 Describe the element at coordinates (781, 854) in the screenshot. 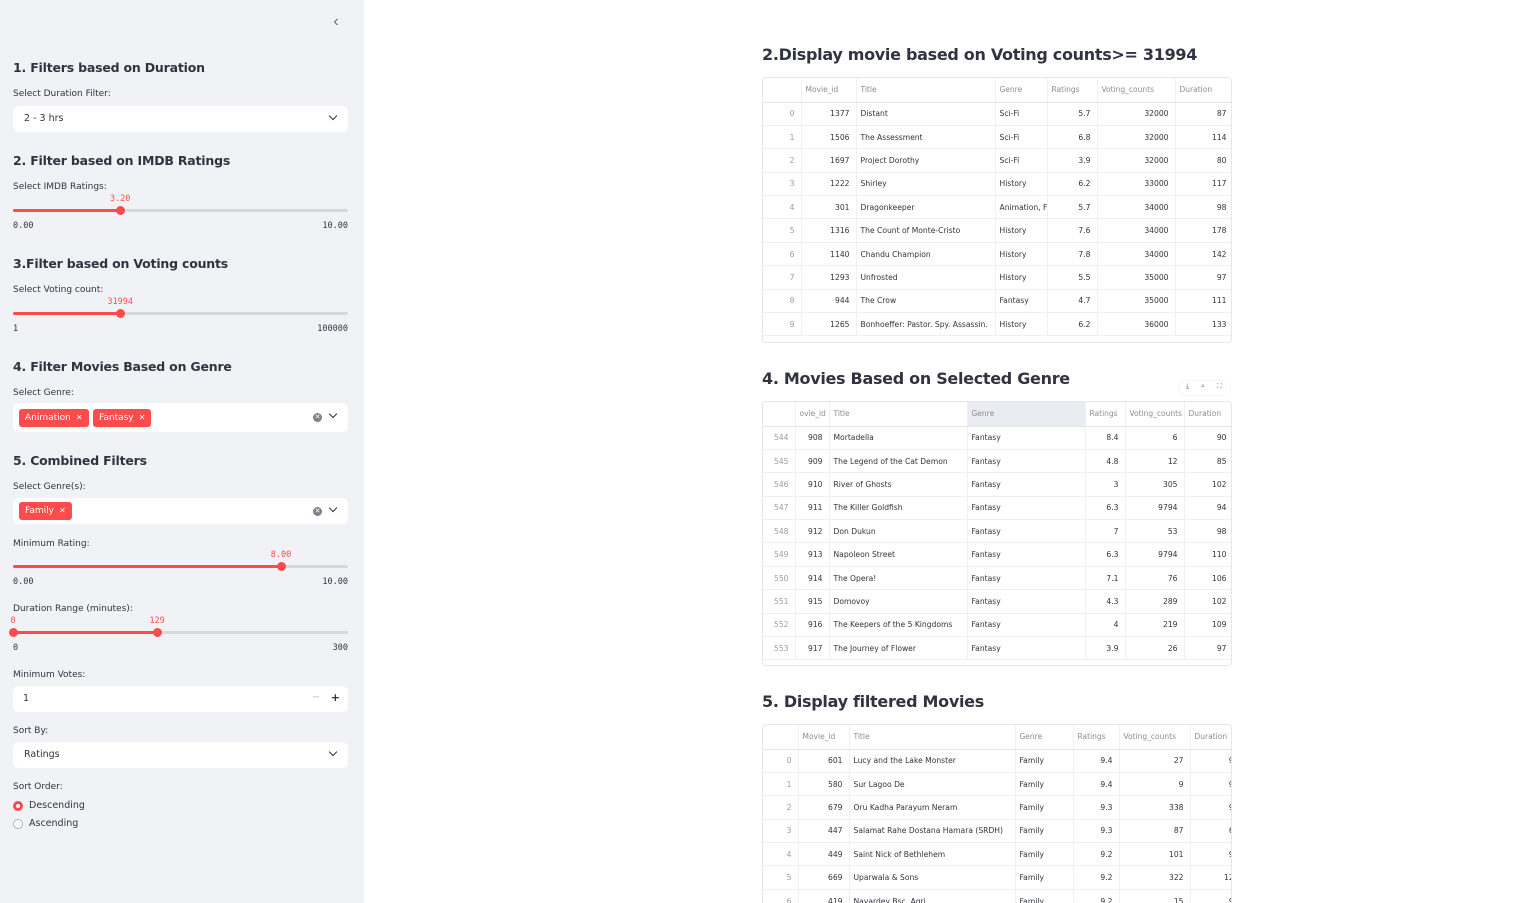

I see `table-cell: 4` at that location.